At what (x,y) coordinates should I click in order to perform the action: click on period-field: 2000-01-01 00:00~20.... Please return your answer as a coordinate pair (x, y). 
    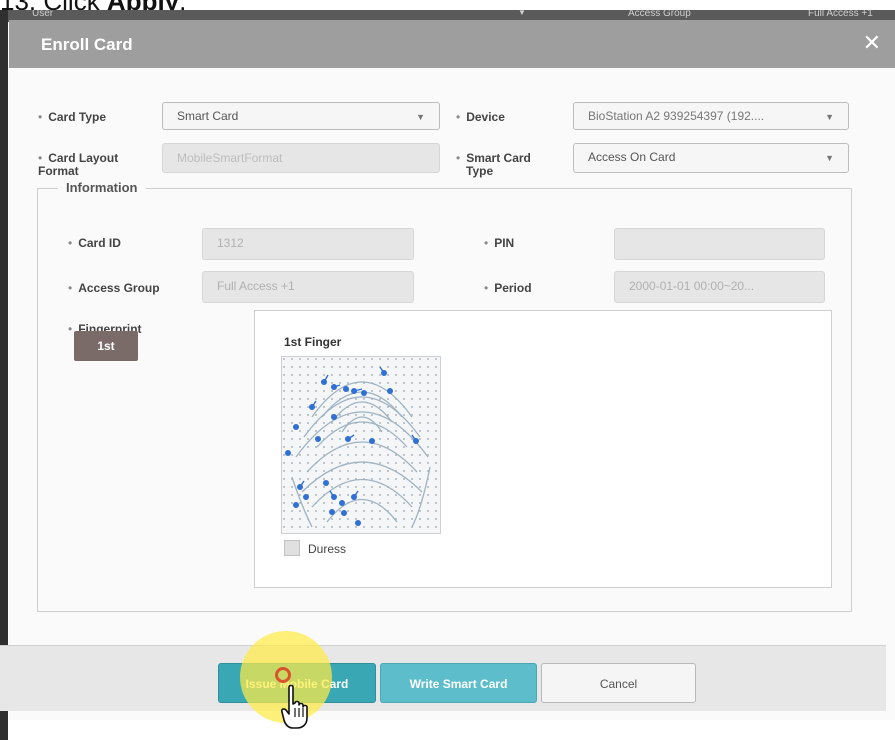
    Looking at the image, I should click on (719, 287).